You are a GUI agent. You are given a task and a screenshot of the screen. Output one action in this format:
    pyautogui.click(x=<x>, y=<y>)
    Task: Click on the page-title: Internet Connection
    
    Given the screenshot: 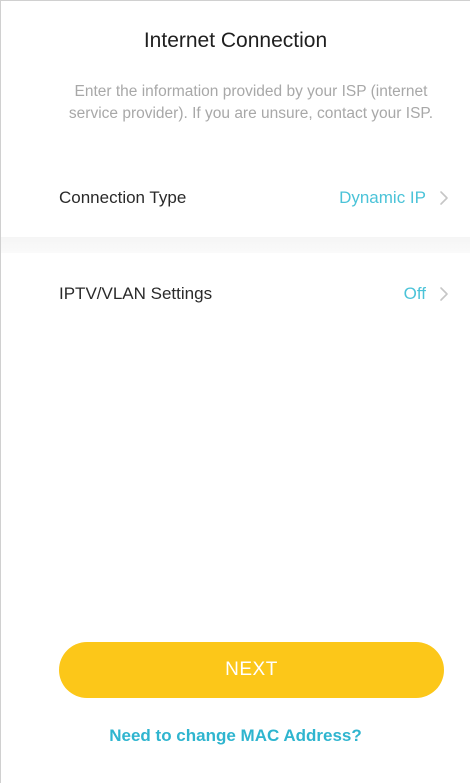 What is the action you would take?
    pyautogui.click(x=235, y=40)
    